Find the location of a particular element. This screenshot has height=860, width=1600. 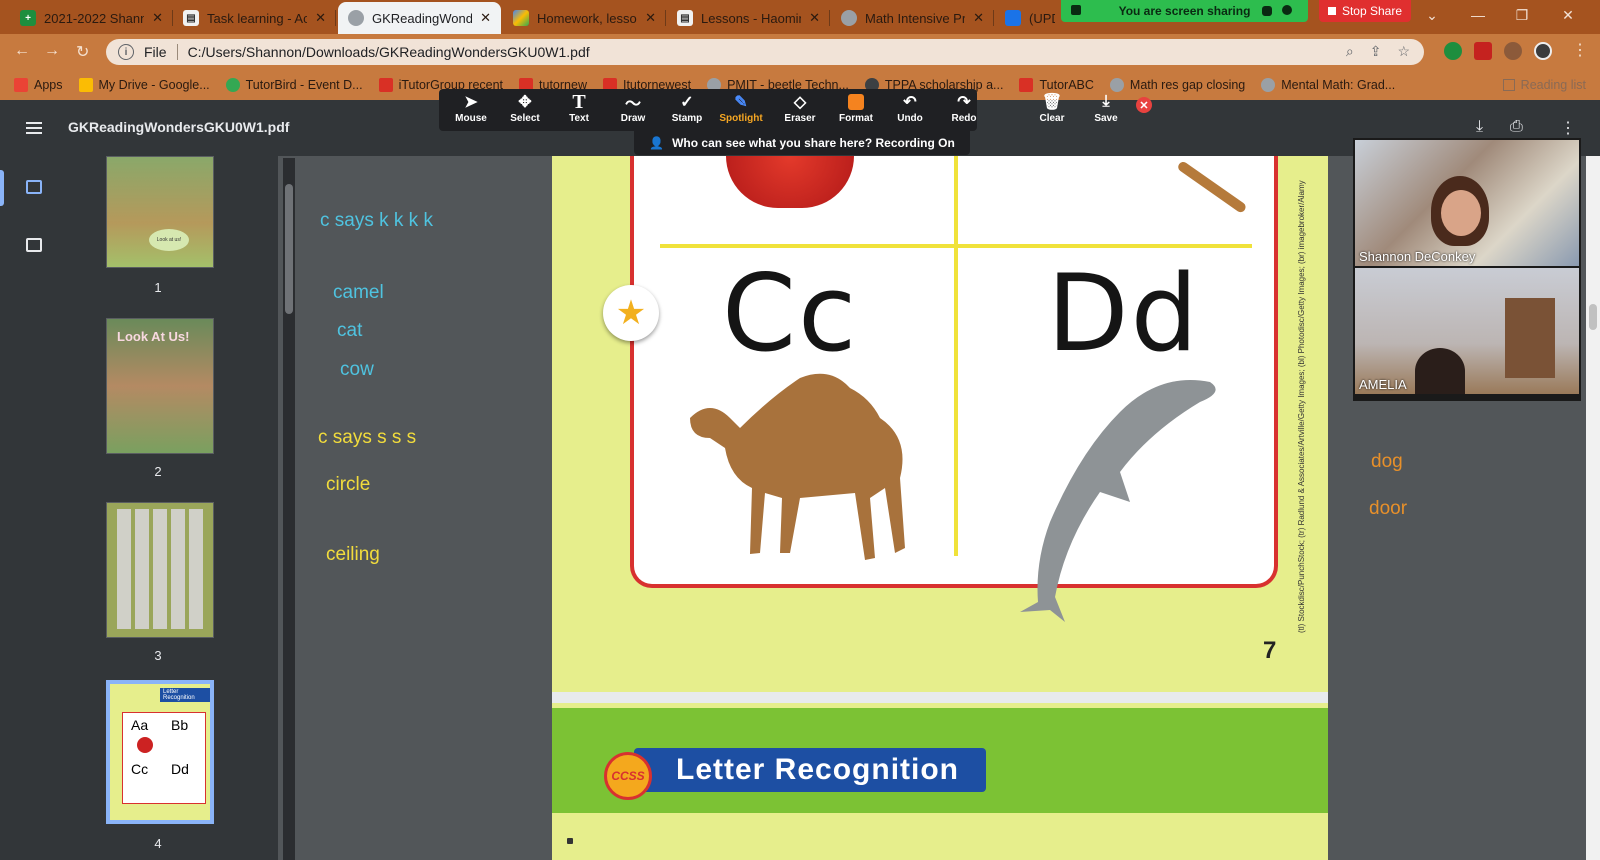

itutor-icon is located at coordinates (1026, 85).